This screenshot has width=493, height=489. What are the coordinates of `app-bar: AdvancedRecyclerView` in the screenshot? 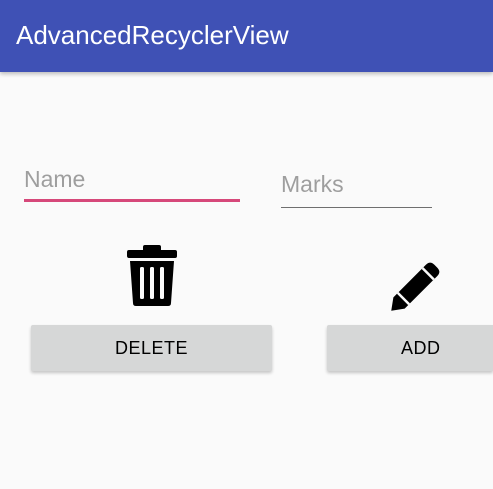 It's located at (246, 36).